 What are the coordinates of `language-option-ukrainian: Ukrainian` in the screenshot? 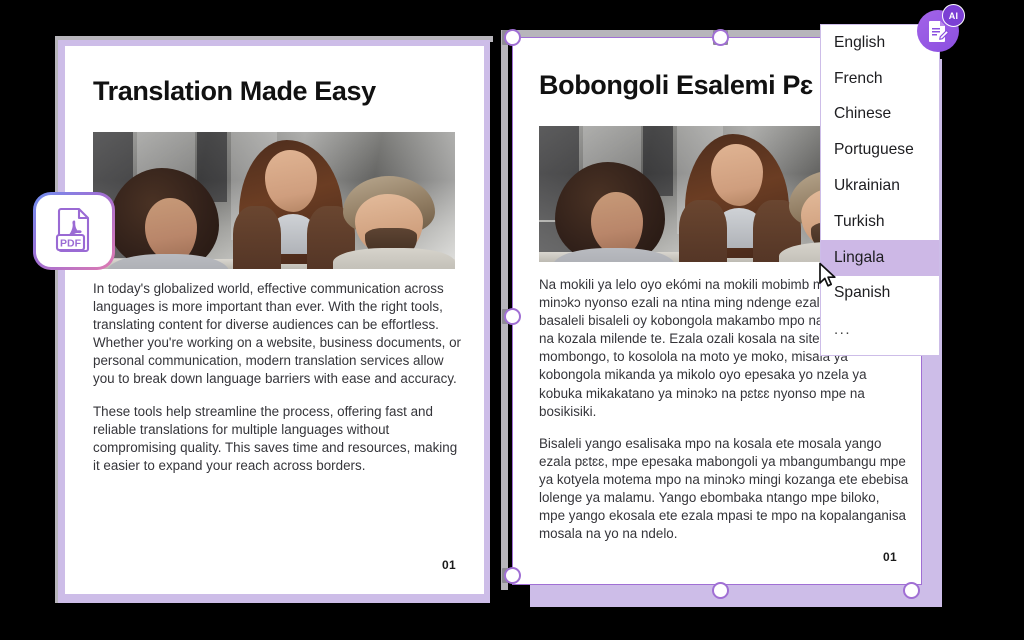 It's located at (880, 186).